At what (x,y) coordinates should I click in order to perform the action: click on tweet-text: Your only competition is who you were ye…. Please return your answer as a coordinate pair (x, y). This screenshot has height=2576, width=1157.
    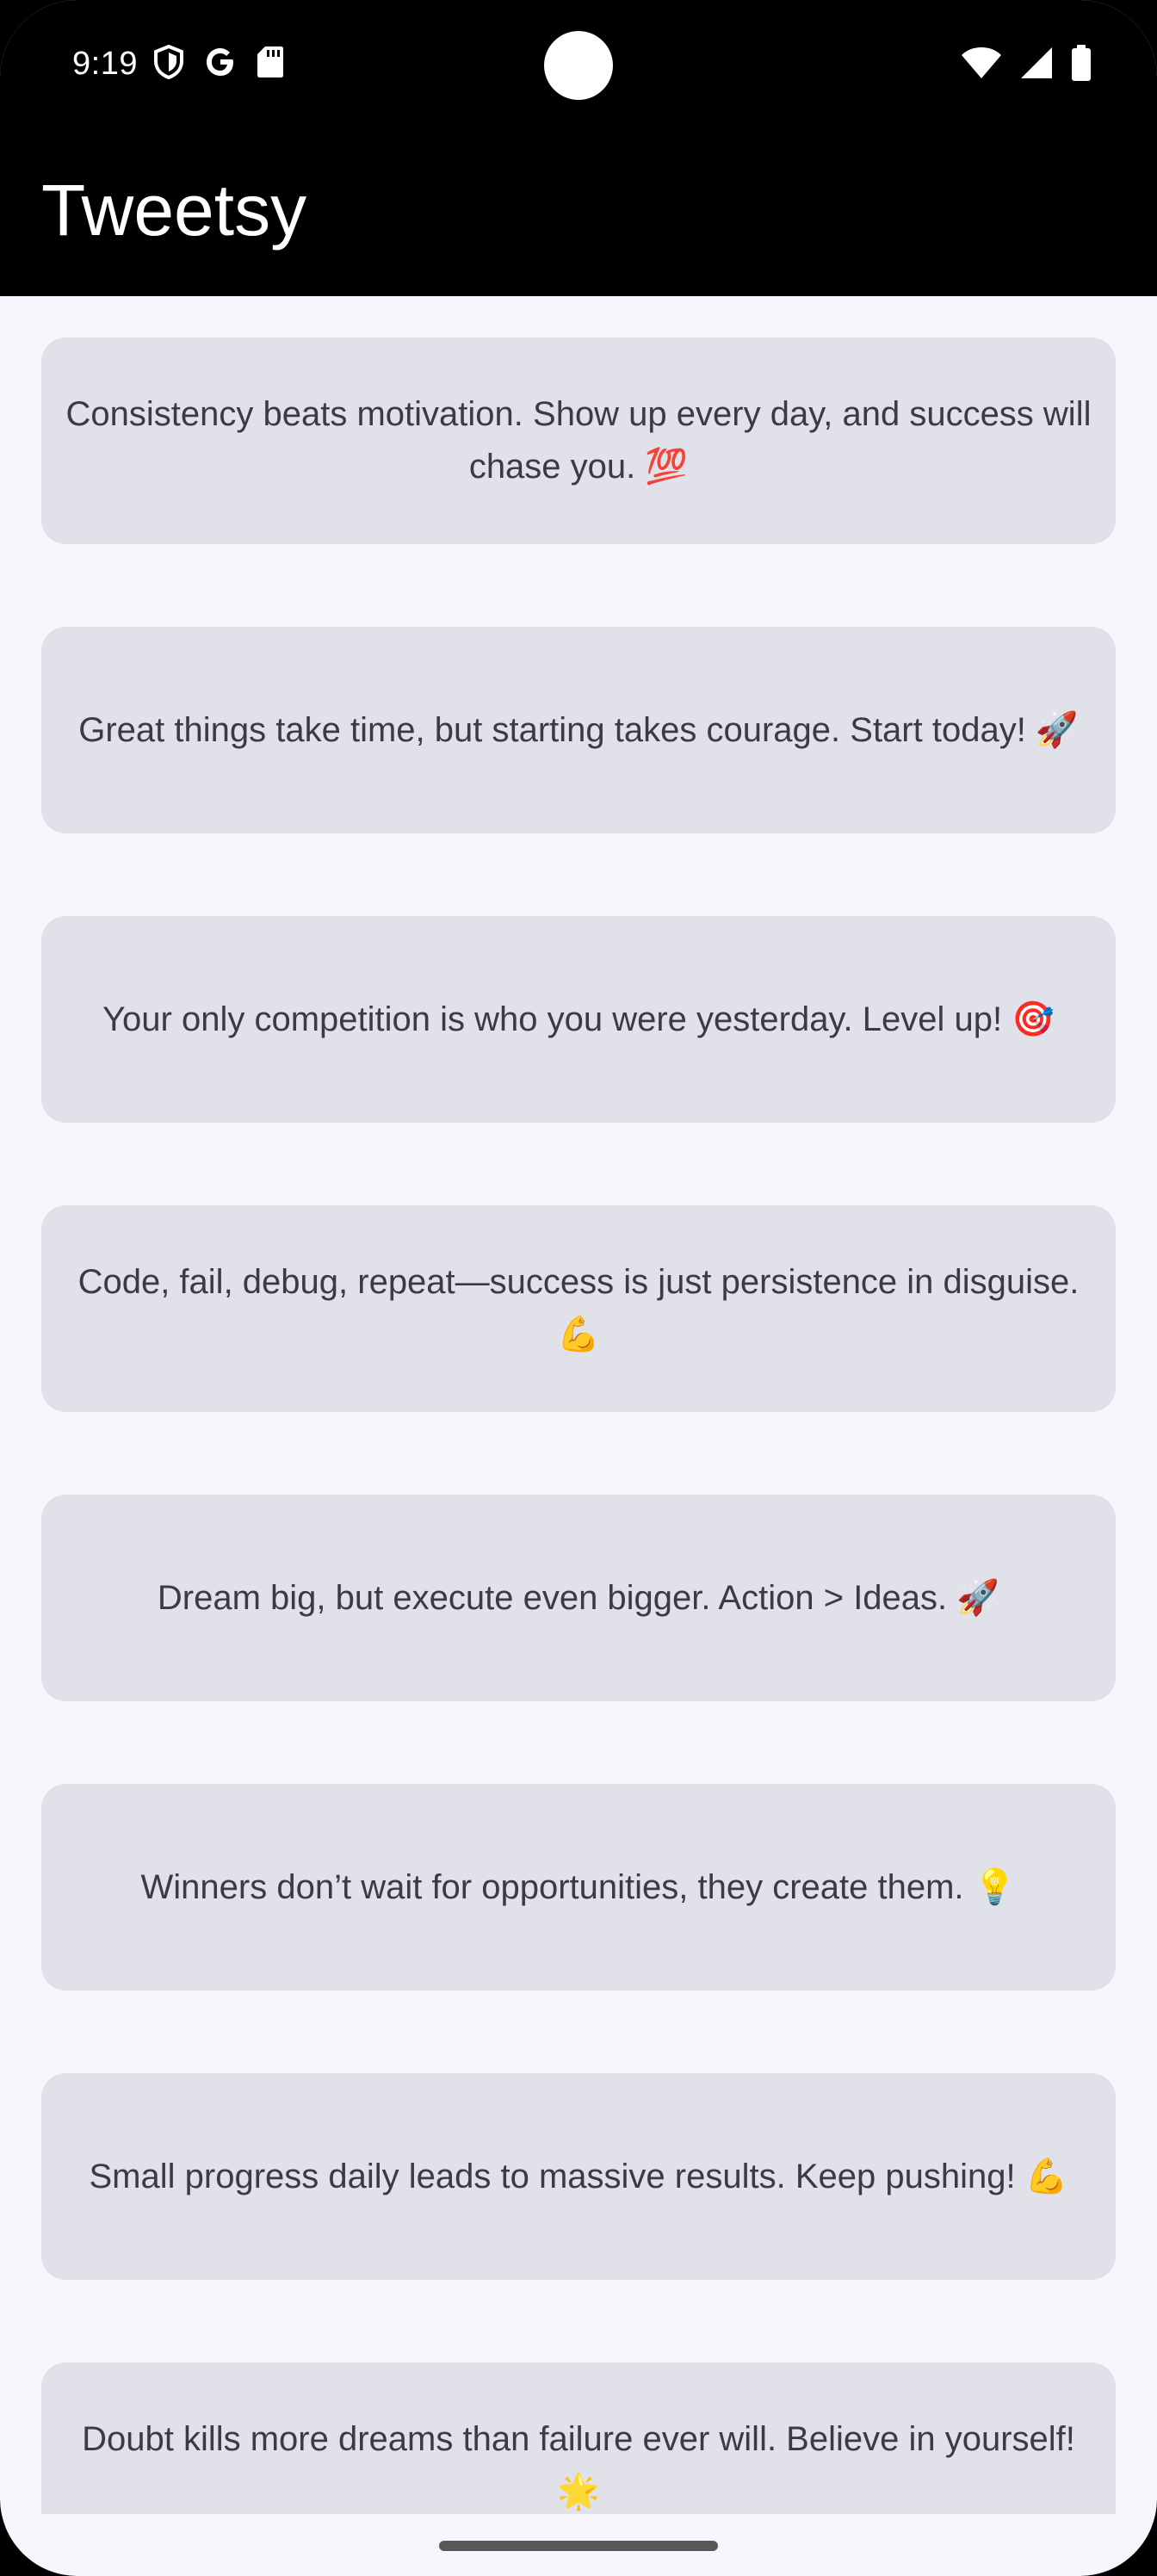
    Looking at the image, I should click on (579, 1019).